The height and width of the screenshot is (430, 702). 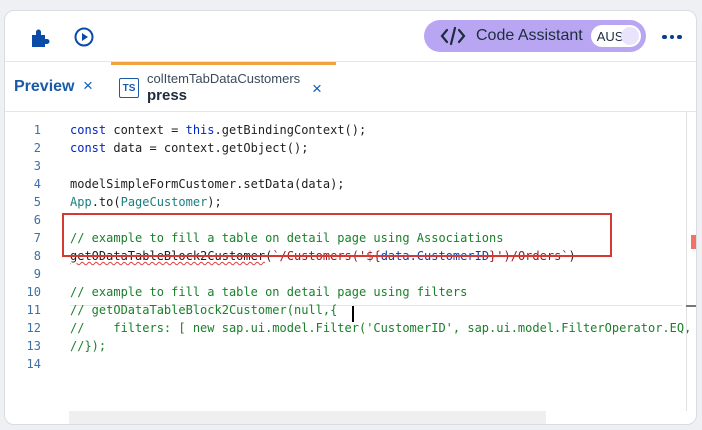 I want to click on line-number: 1, so click(x=37, y=130).